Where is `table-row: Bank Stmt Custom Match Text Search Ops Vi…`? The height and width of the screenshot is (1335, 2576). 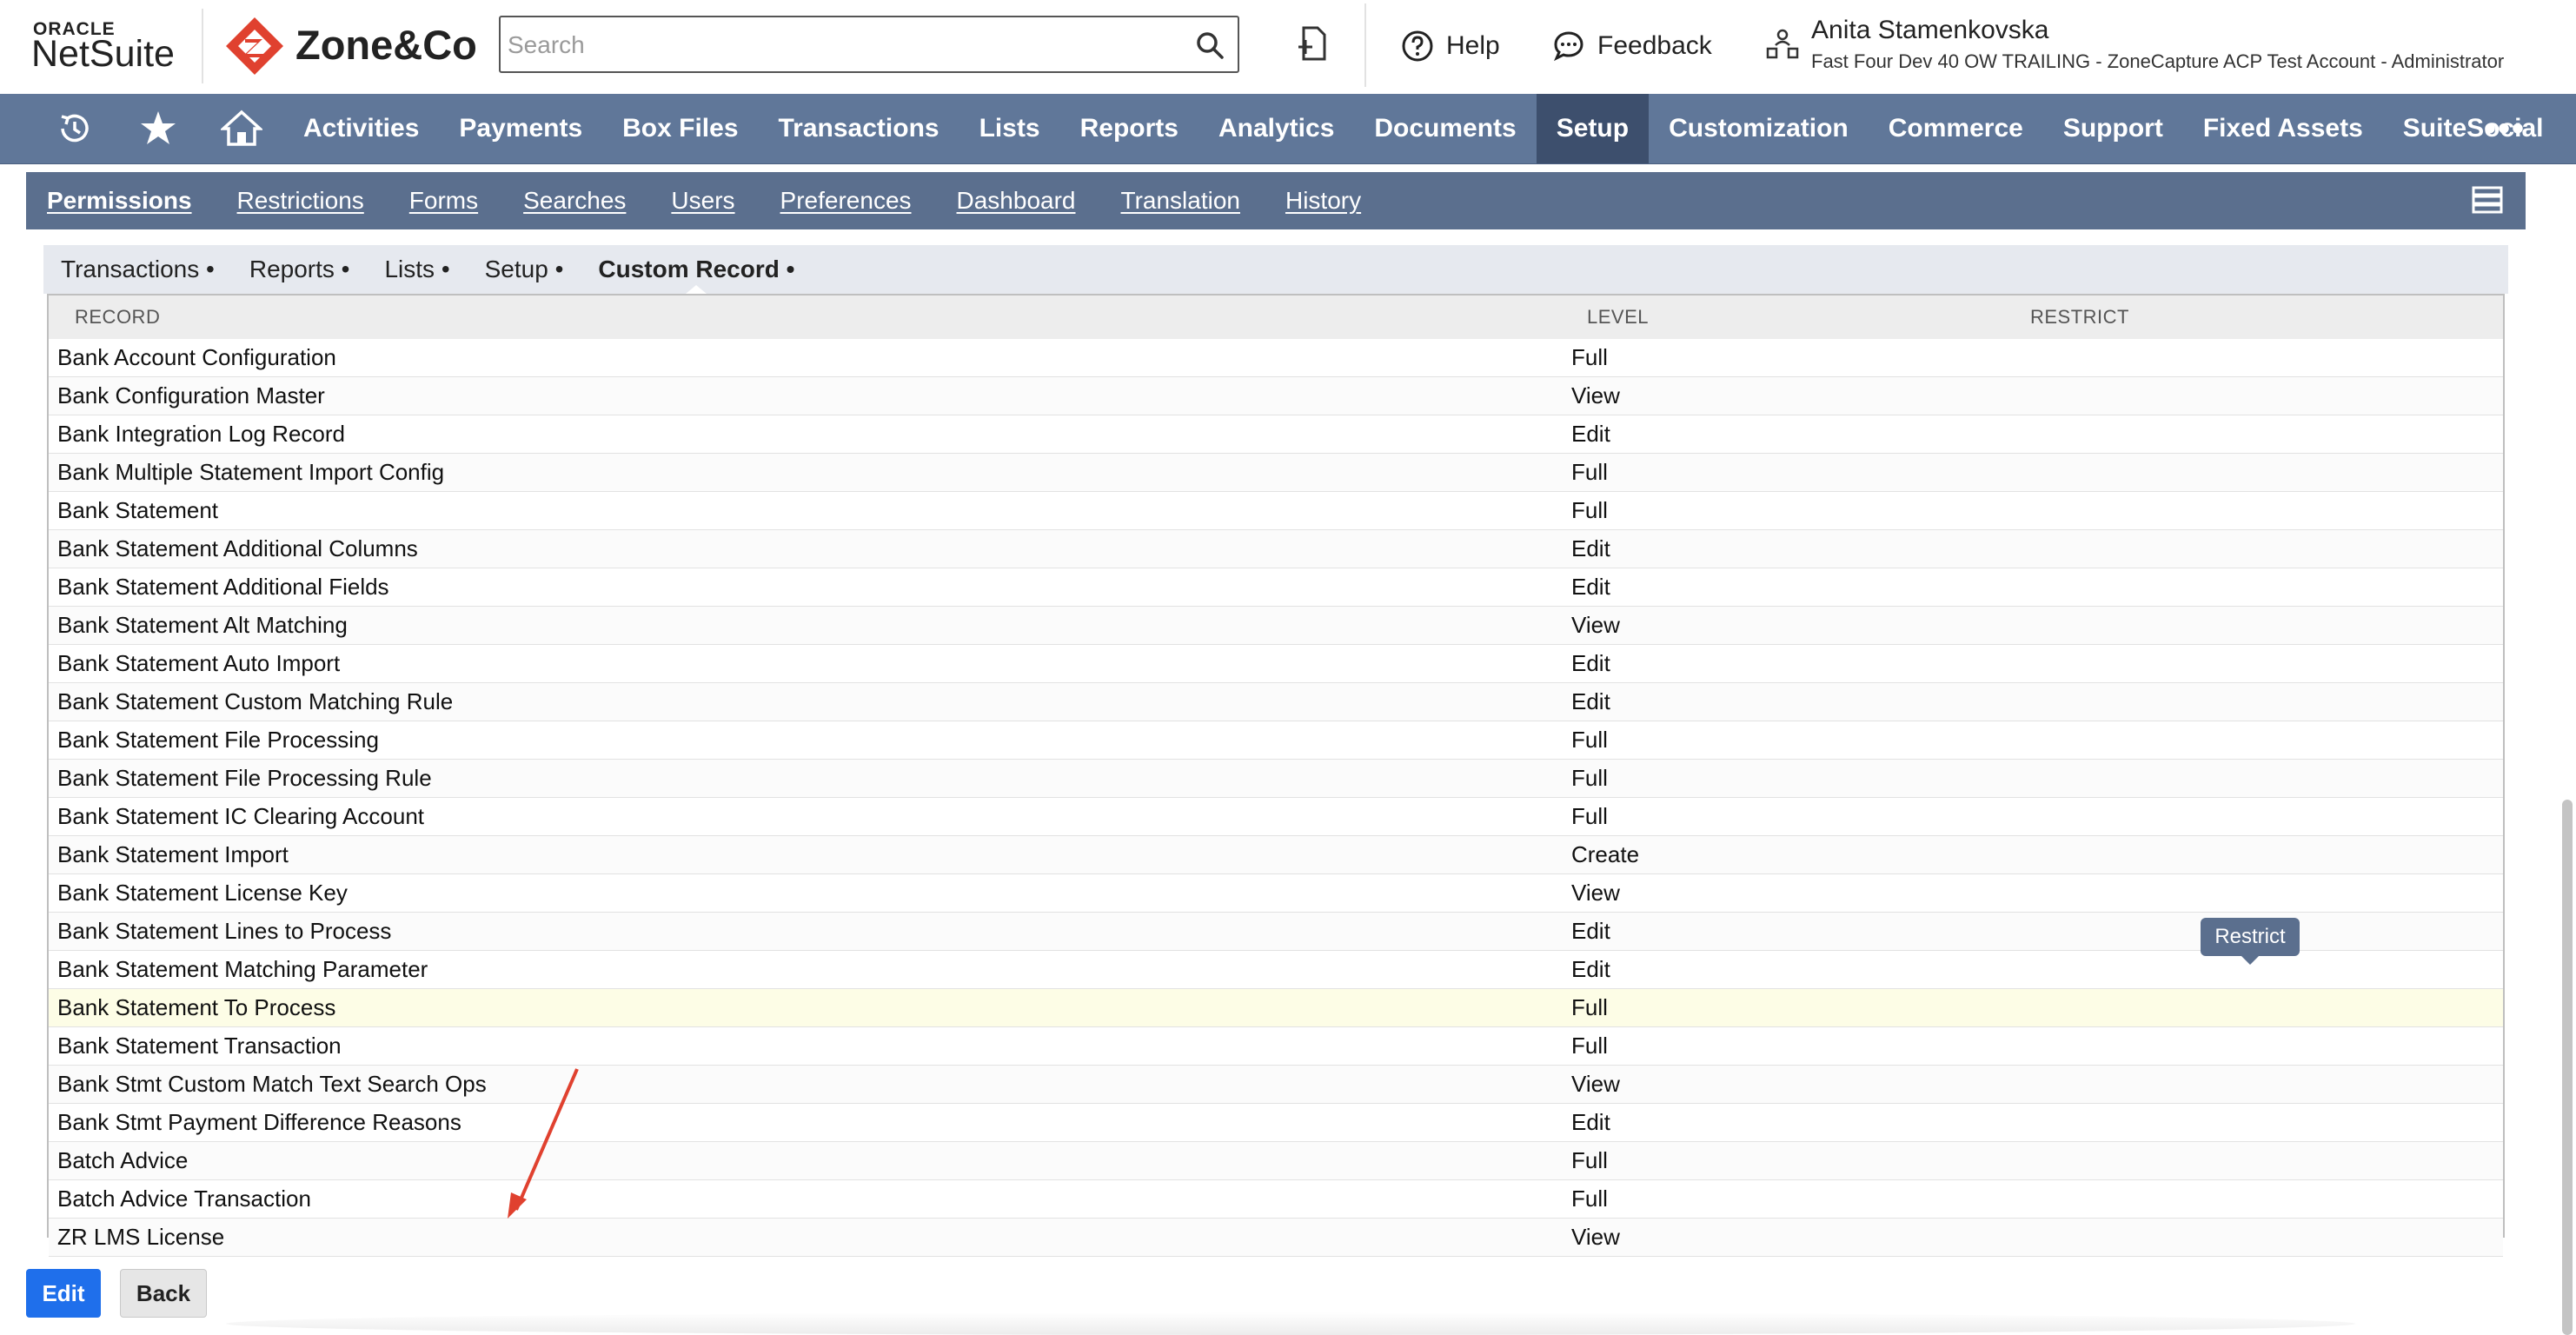 table-row: Bank Stmt Custom Match Text Search Ops Vi… is located at coordinates (1276, 1085).